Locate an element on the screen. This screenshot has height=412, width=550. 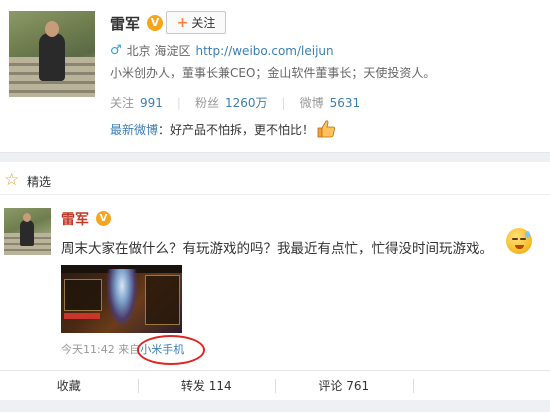
location-text: 北京 海淀区 is located at coordinates (158, 51).